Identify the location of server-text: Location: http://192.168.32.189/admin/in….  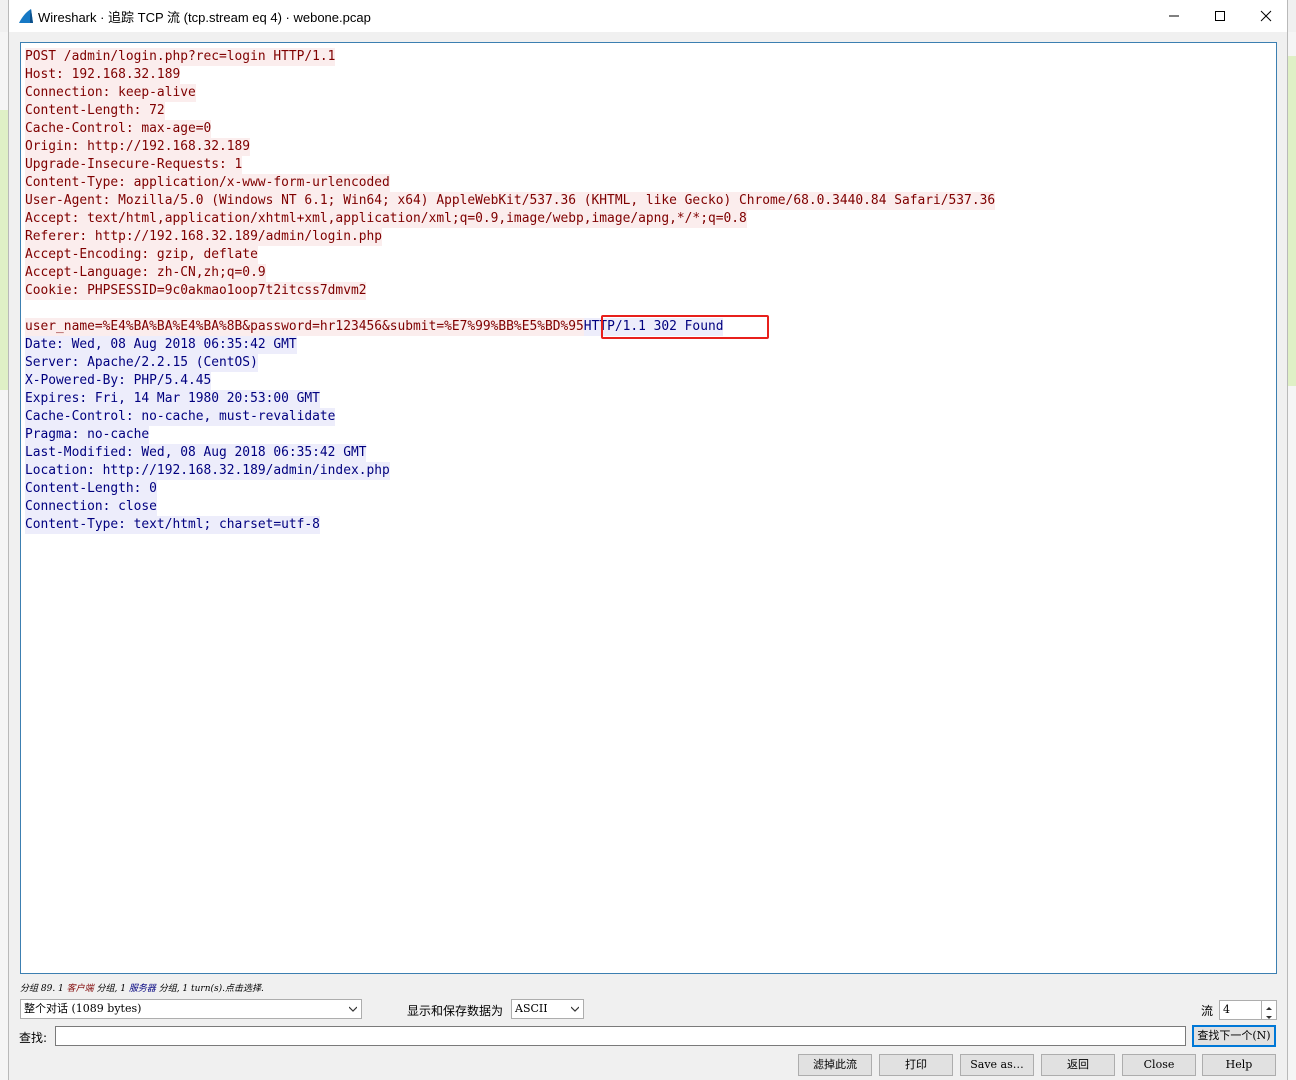
(207, 471).